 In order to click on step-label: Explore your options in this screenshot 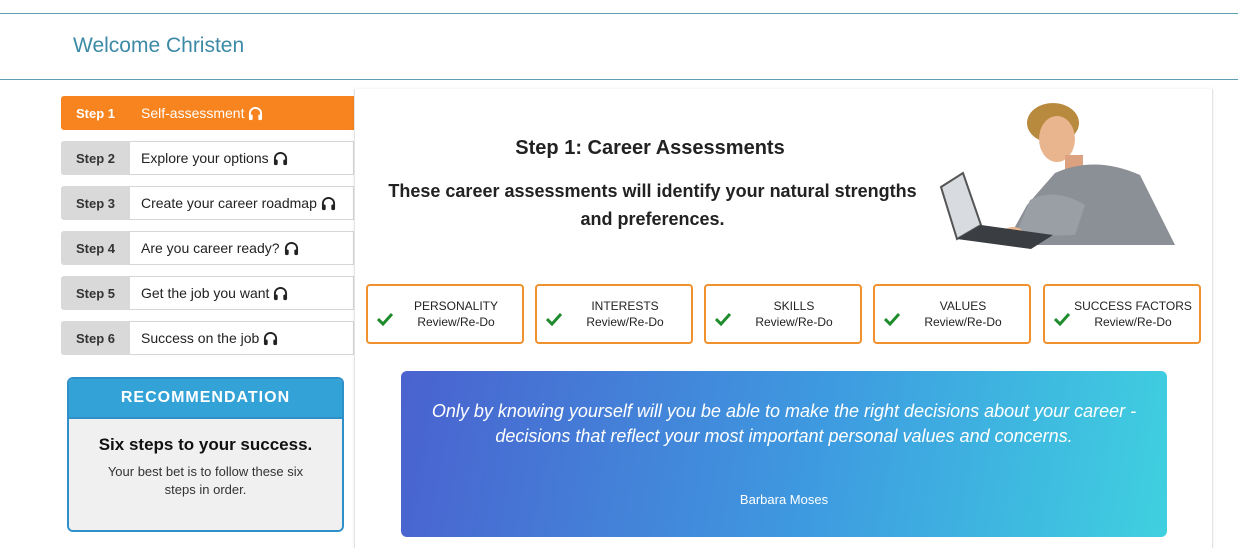, I will do `click(205, 158)`.